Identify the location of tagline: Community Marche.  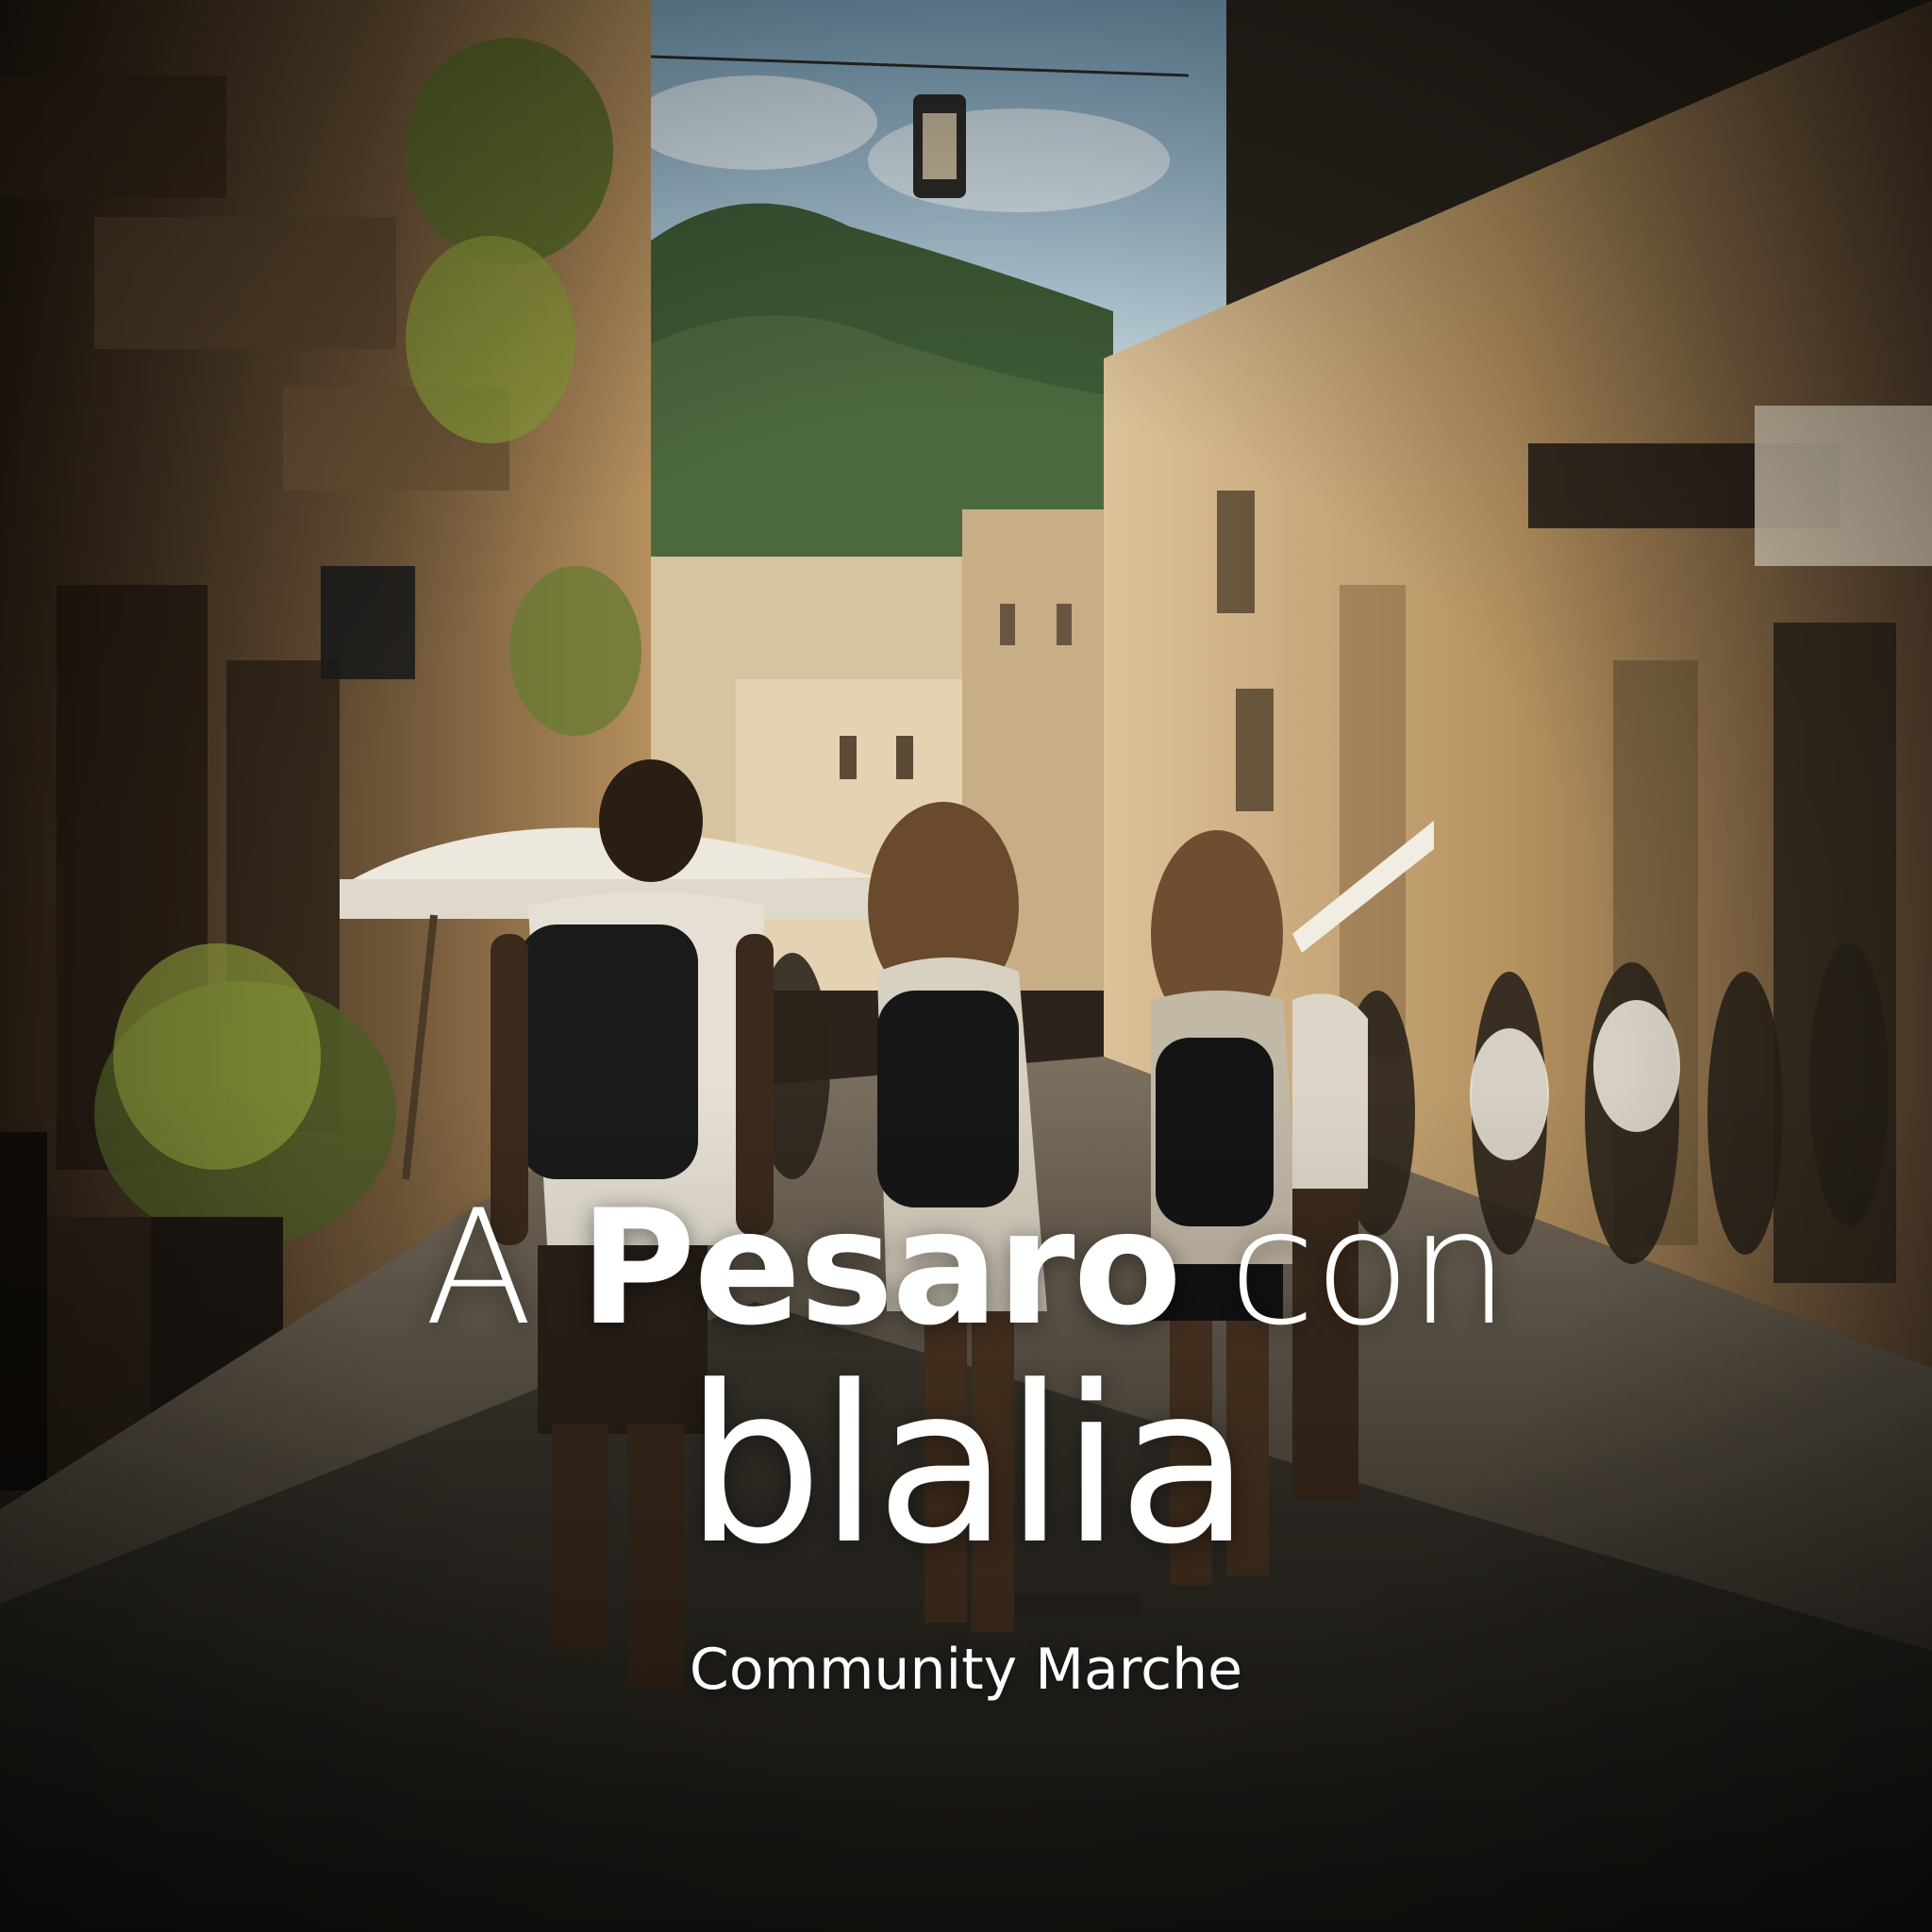
(966, 1670).